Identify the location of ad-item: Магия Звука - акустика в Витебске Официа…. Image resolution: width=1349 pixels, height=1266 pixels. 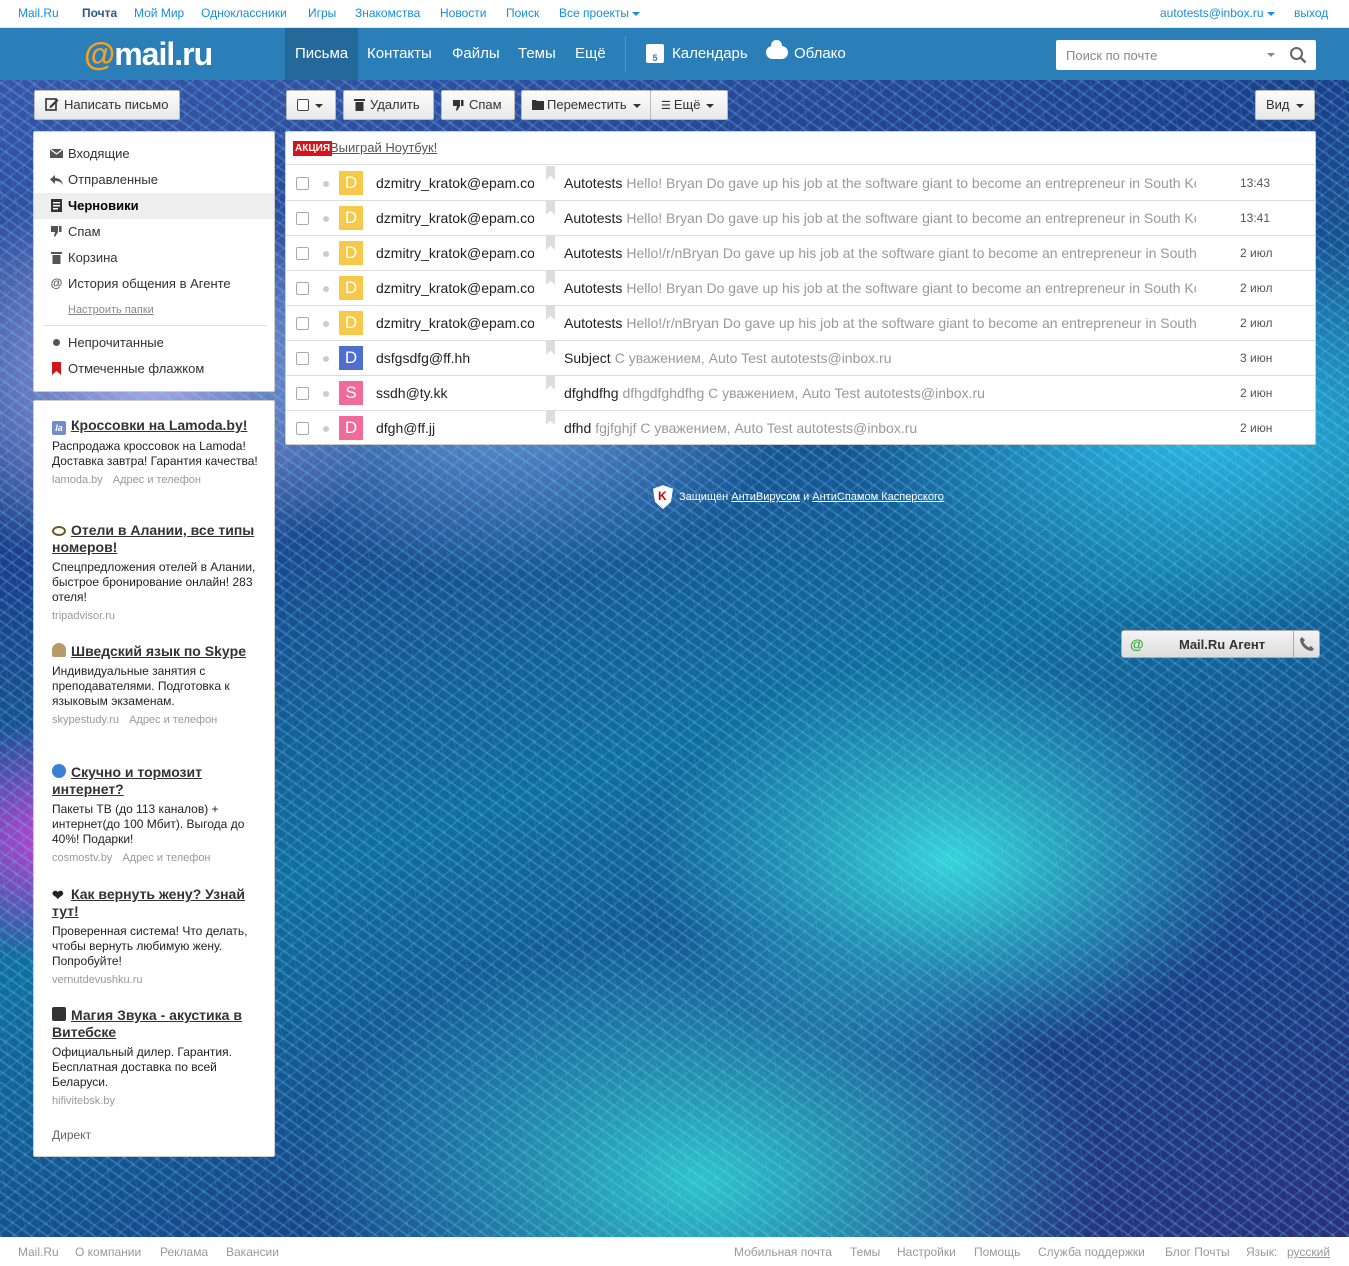
(157, 1057).